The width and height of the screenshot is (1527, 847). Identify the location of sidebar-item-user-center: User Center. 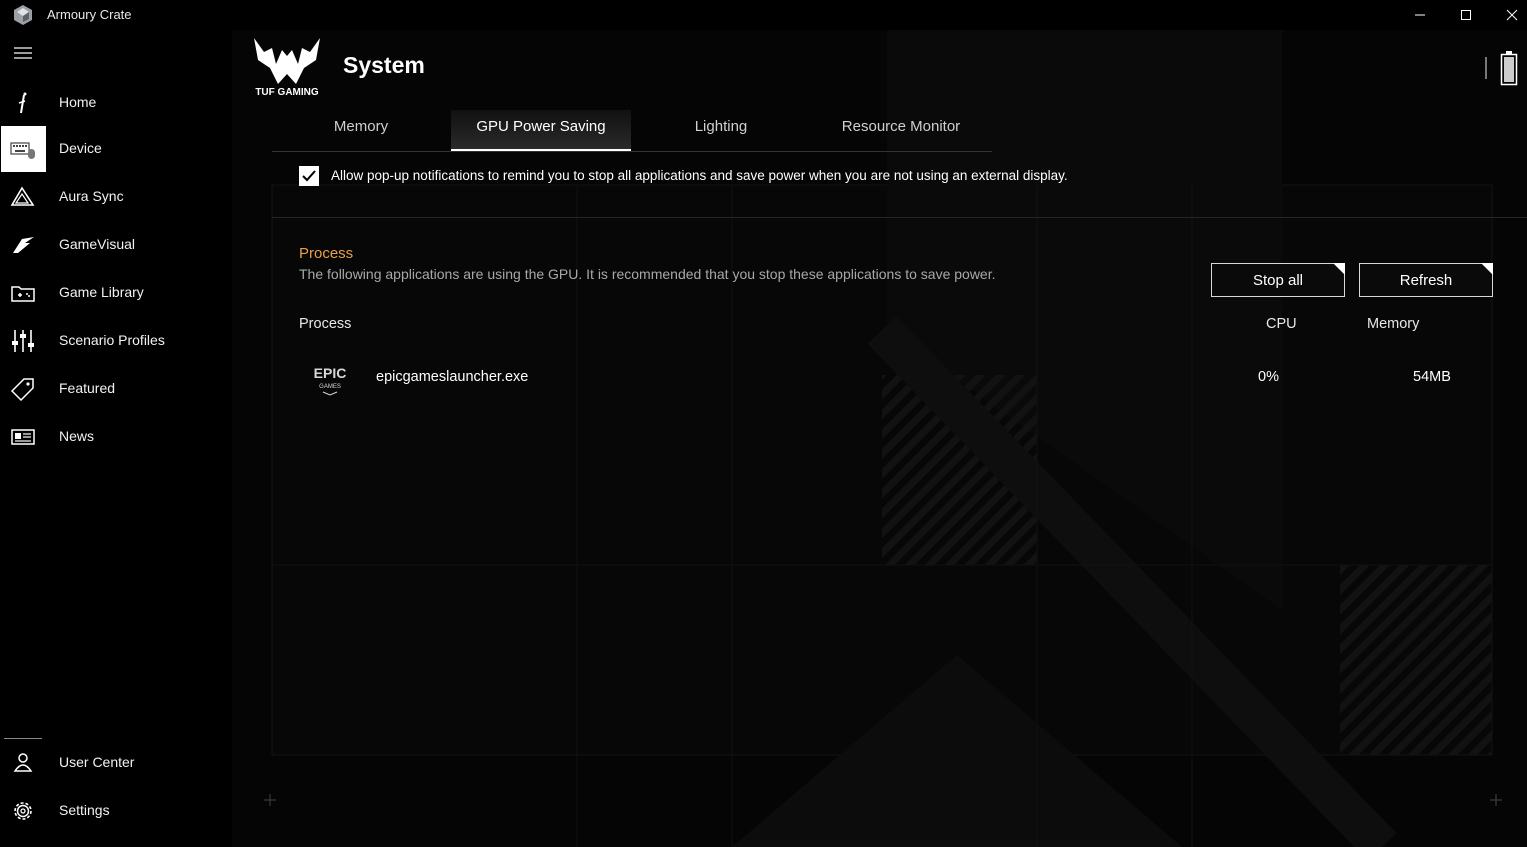
(116, 763).